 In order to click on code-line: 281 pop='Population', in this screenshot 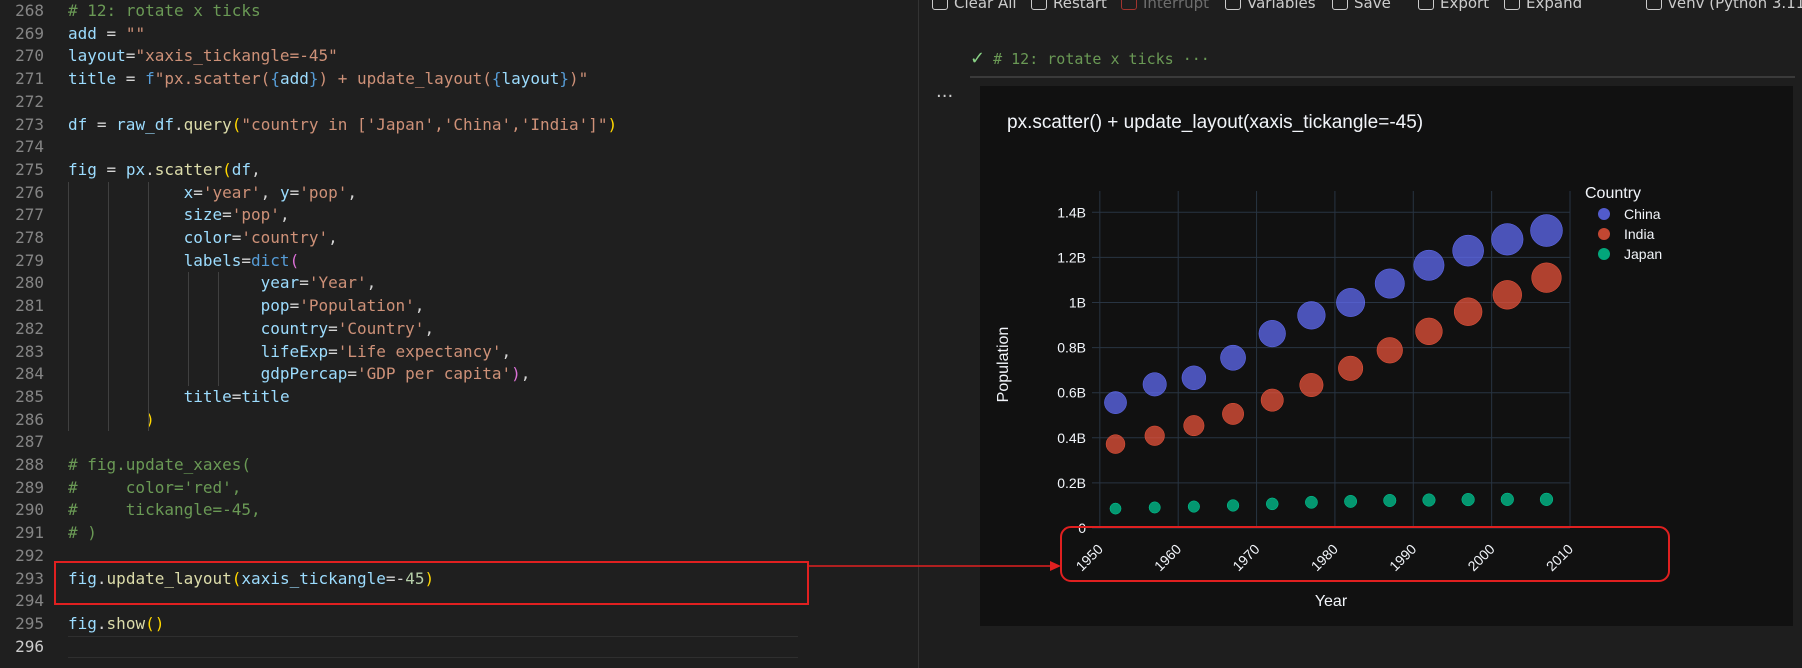, I will do `click(400, 306)`.